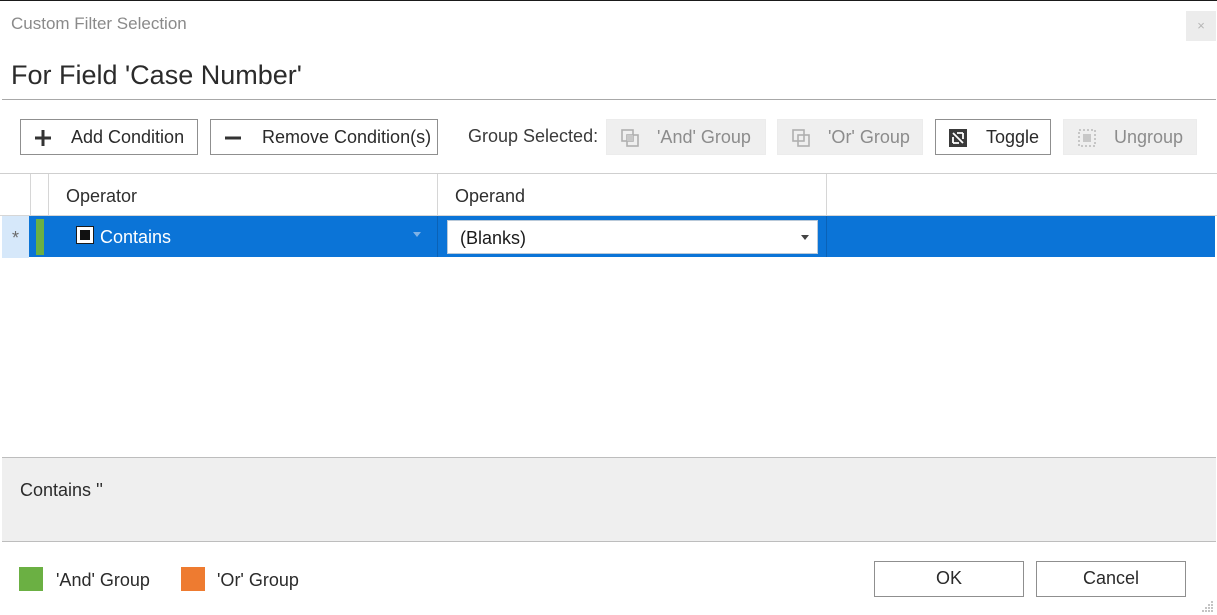  Describe the element at coordinates (1111, 579) in the screenshot. I see `cancel-button: Cancel` at that location.